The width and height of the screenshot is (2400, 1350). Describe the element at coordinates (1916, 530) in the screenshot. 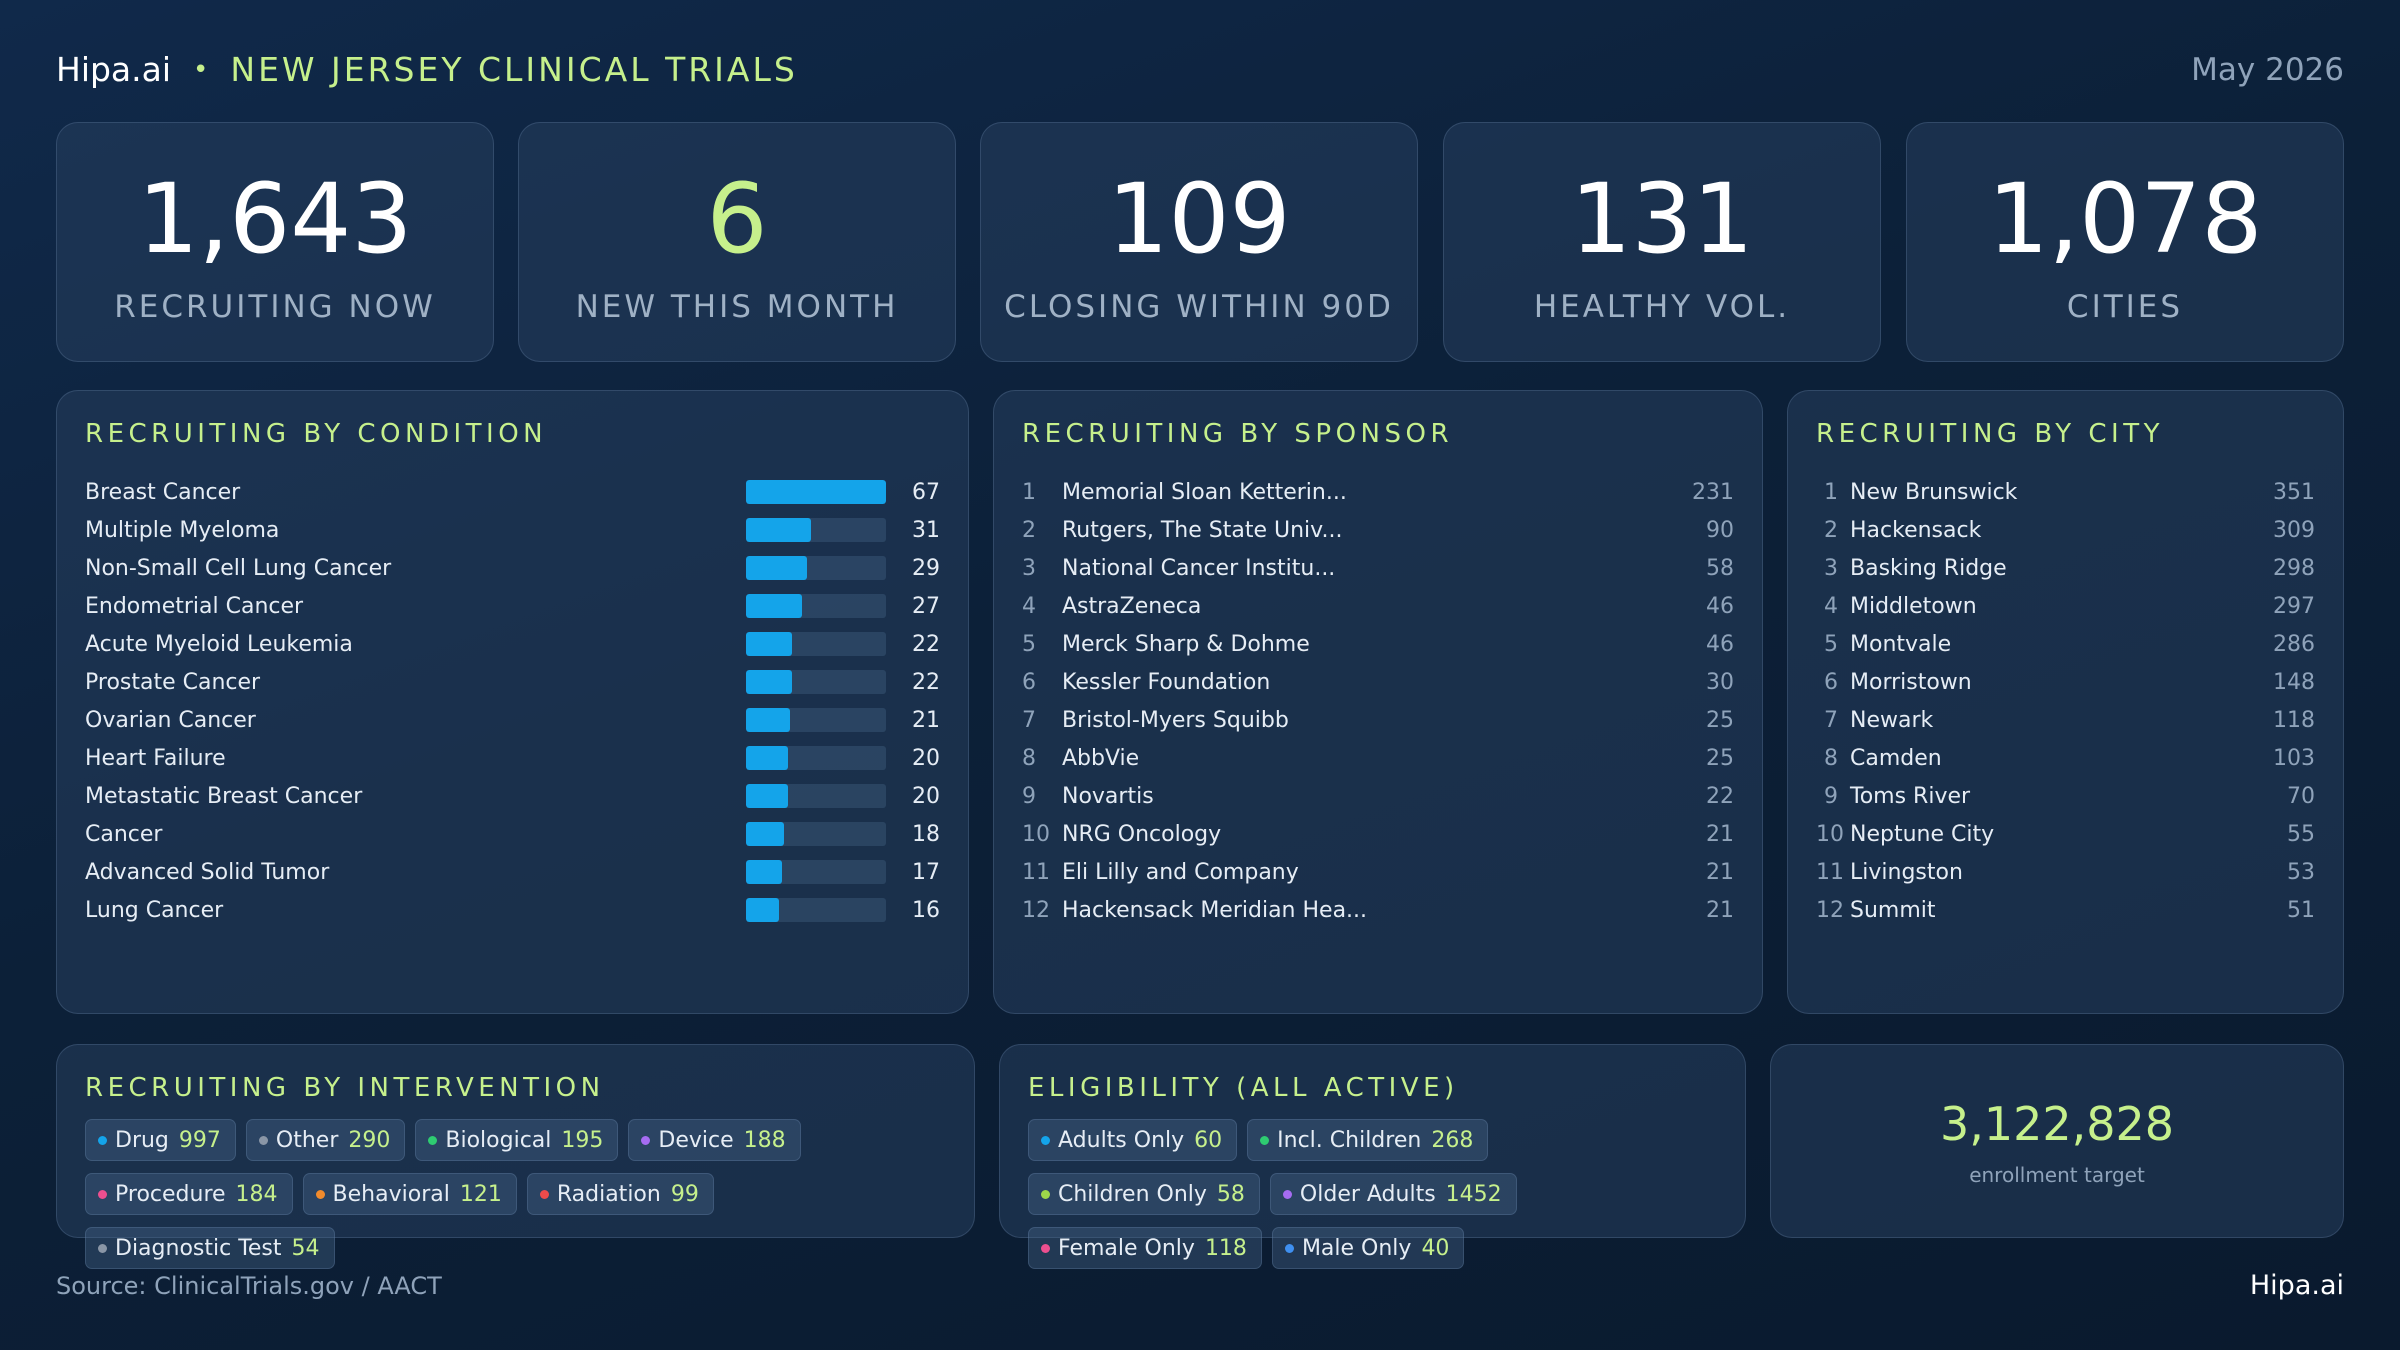

I see `city-name: Hackensack` at that location.